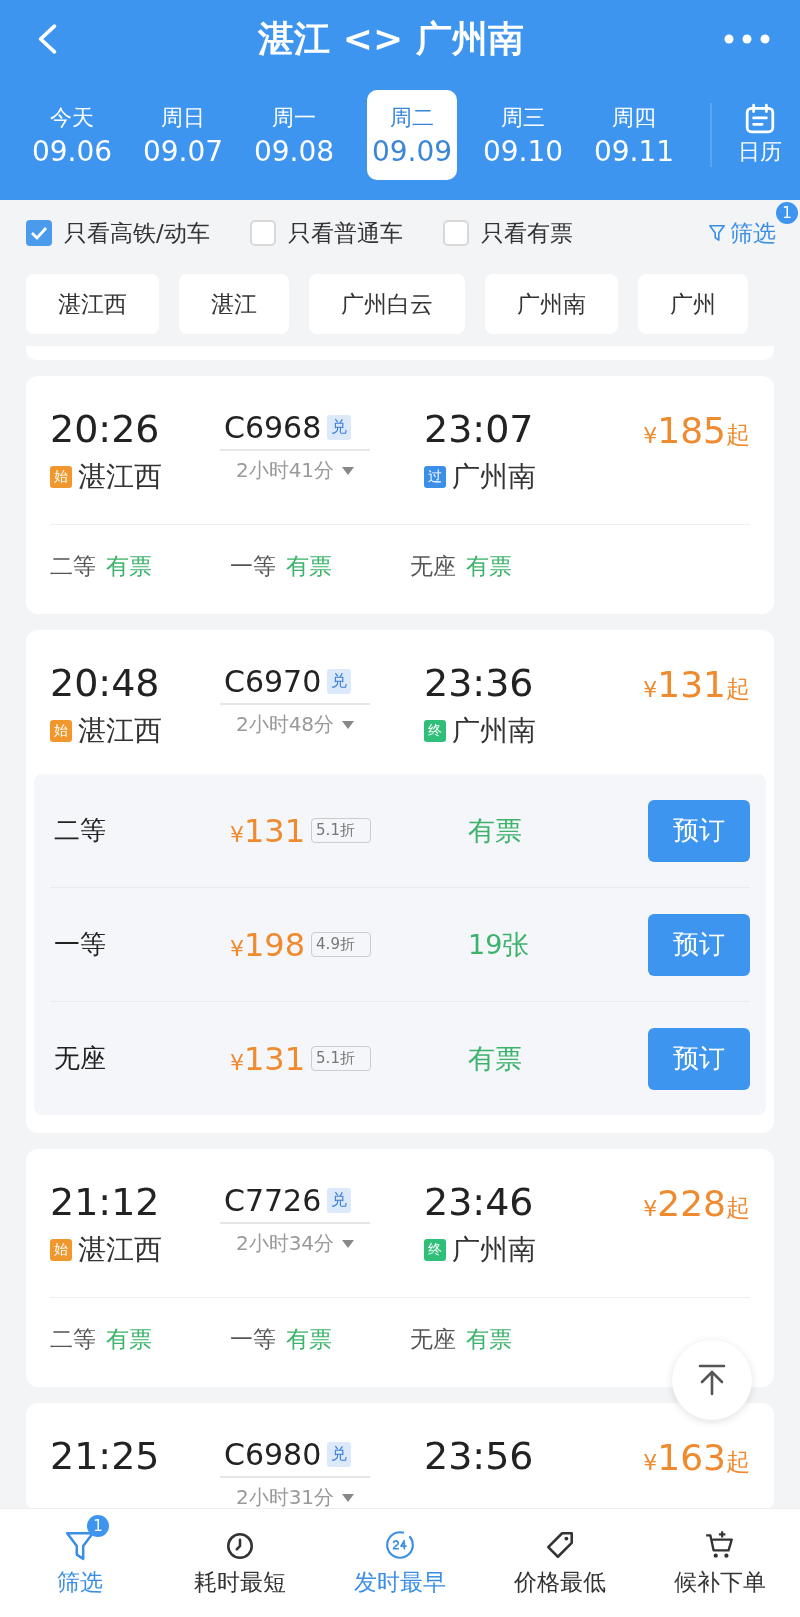 The width and height of the screenshot is (800, 1617). I want to click on arrival-time: 23:46, so click(479, 1202).